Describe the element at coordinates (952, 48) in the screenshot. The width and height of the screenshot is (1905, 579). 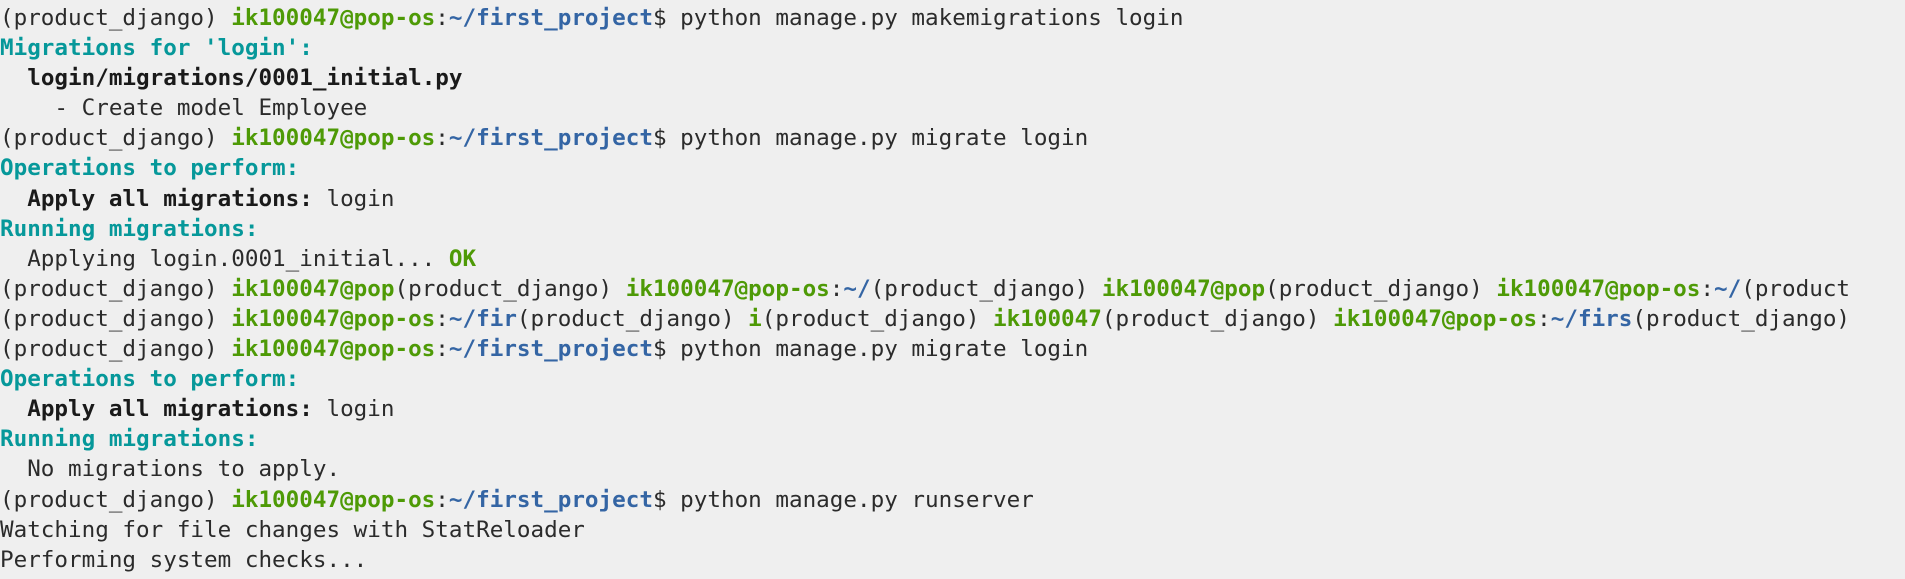
I see `terminal-line: Migrations for 'login':` at that location.